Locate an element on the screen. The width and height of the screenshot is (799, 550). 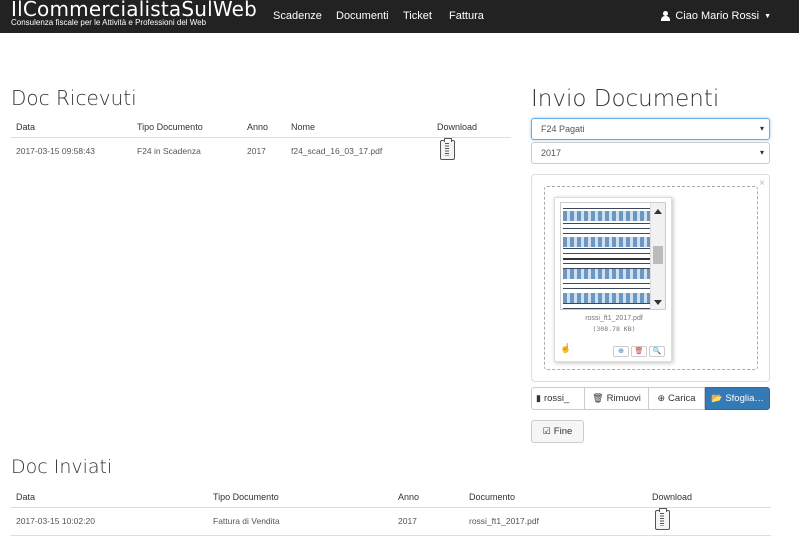
fine-label: Fine is located at coordinates (563, 431).